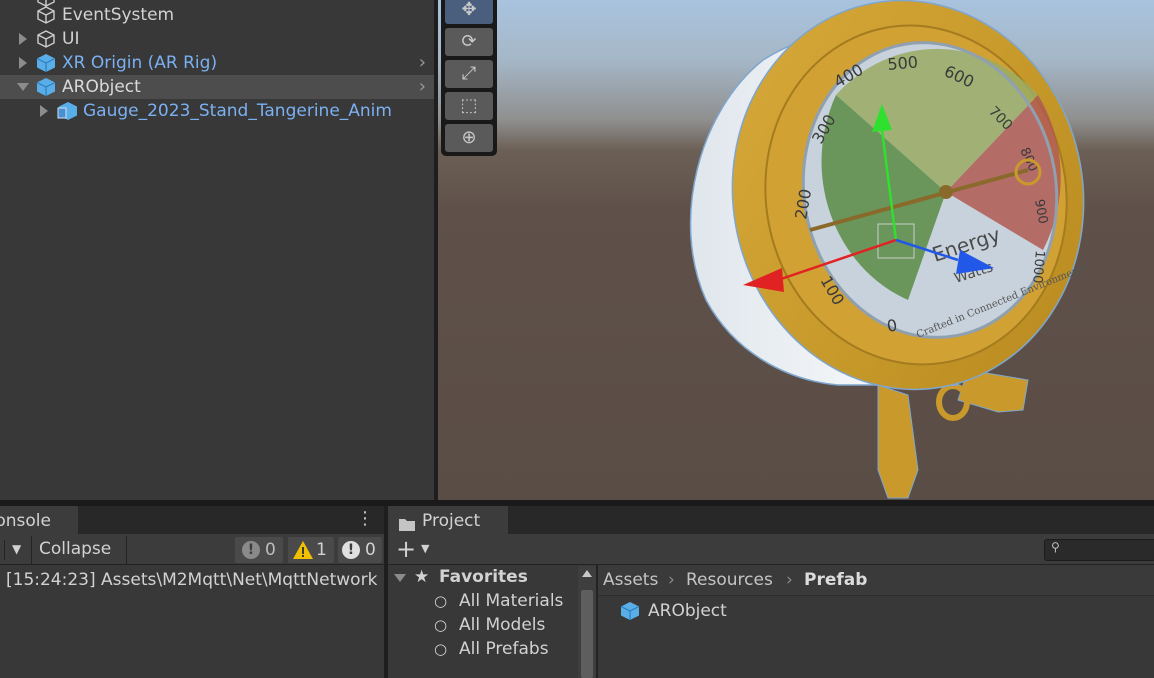 The width and height of the screenshot is (1154, 678). What do you see at coordinates (140, 63) in the screenshot?
I see `hierarchy-item-label: XR Origin (AR Rig)` at bounding box center [140, 63].